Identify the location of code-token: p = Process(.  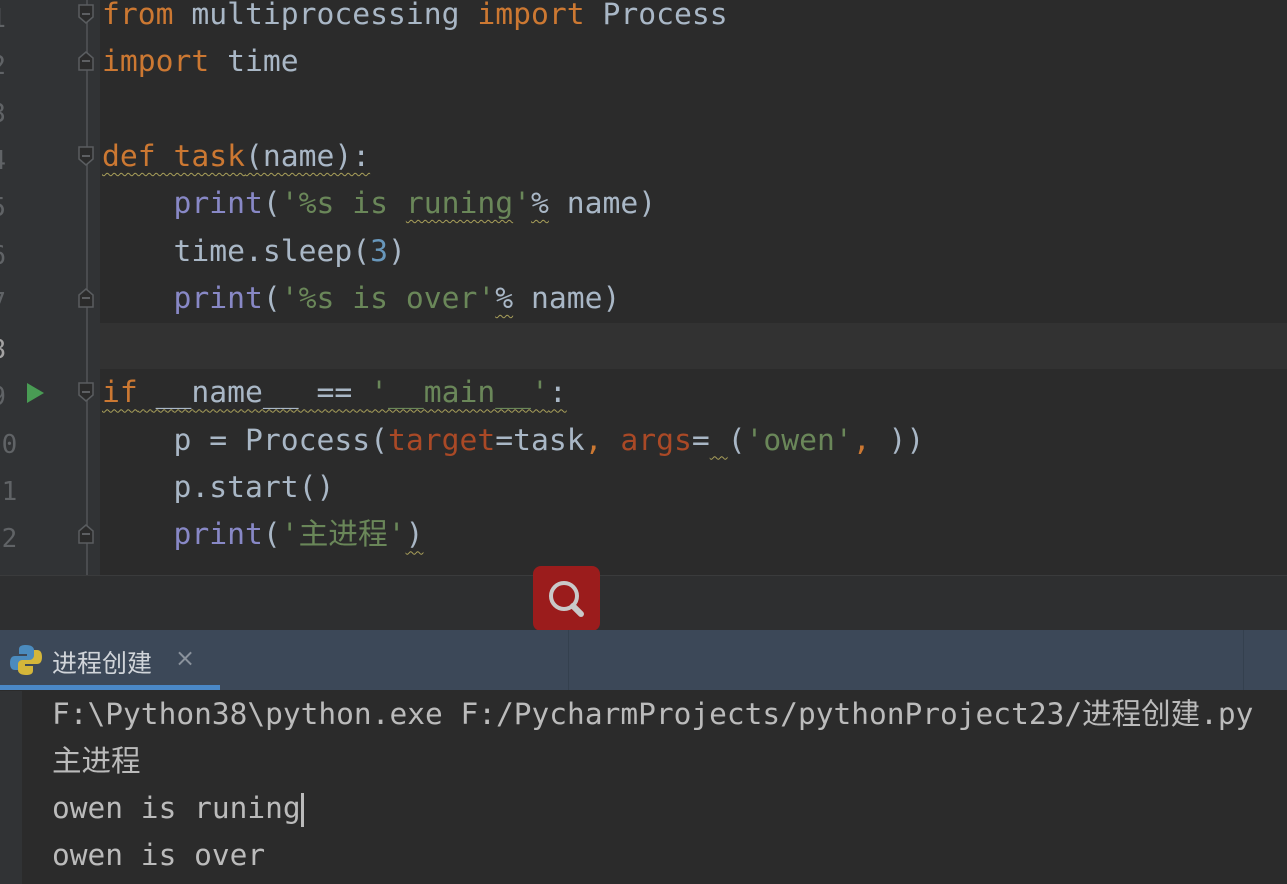
(245, 440).